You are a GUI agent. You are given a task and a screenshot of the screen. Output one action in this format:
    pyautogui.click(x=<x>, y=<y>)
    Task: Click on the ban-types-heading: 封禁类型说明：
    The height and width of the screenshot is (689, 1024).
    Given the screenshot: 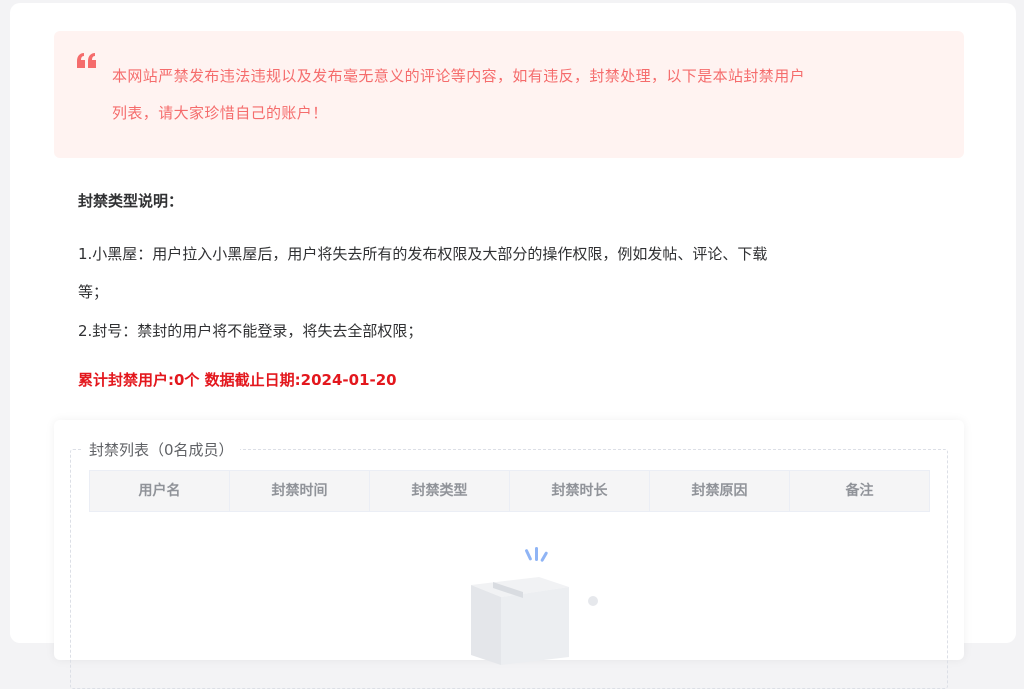 What is the action you would take?
    pyautogui.click(x=131, y=201)
    